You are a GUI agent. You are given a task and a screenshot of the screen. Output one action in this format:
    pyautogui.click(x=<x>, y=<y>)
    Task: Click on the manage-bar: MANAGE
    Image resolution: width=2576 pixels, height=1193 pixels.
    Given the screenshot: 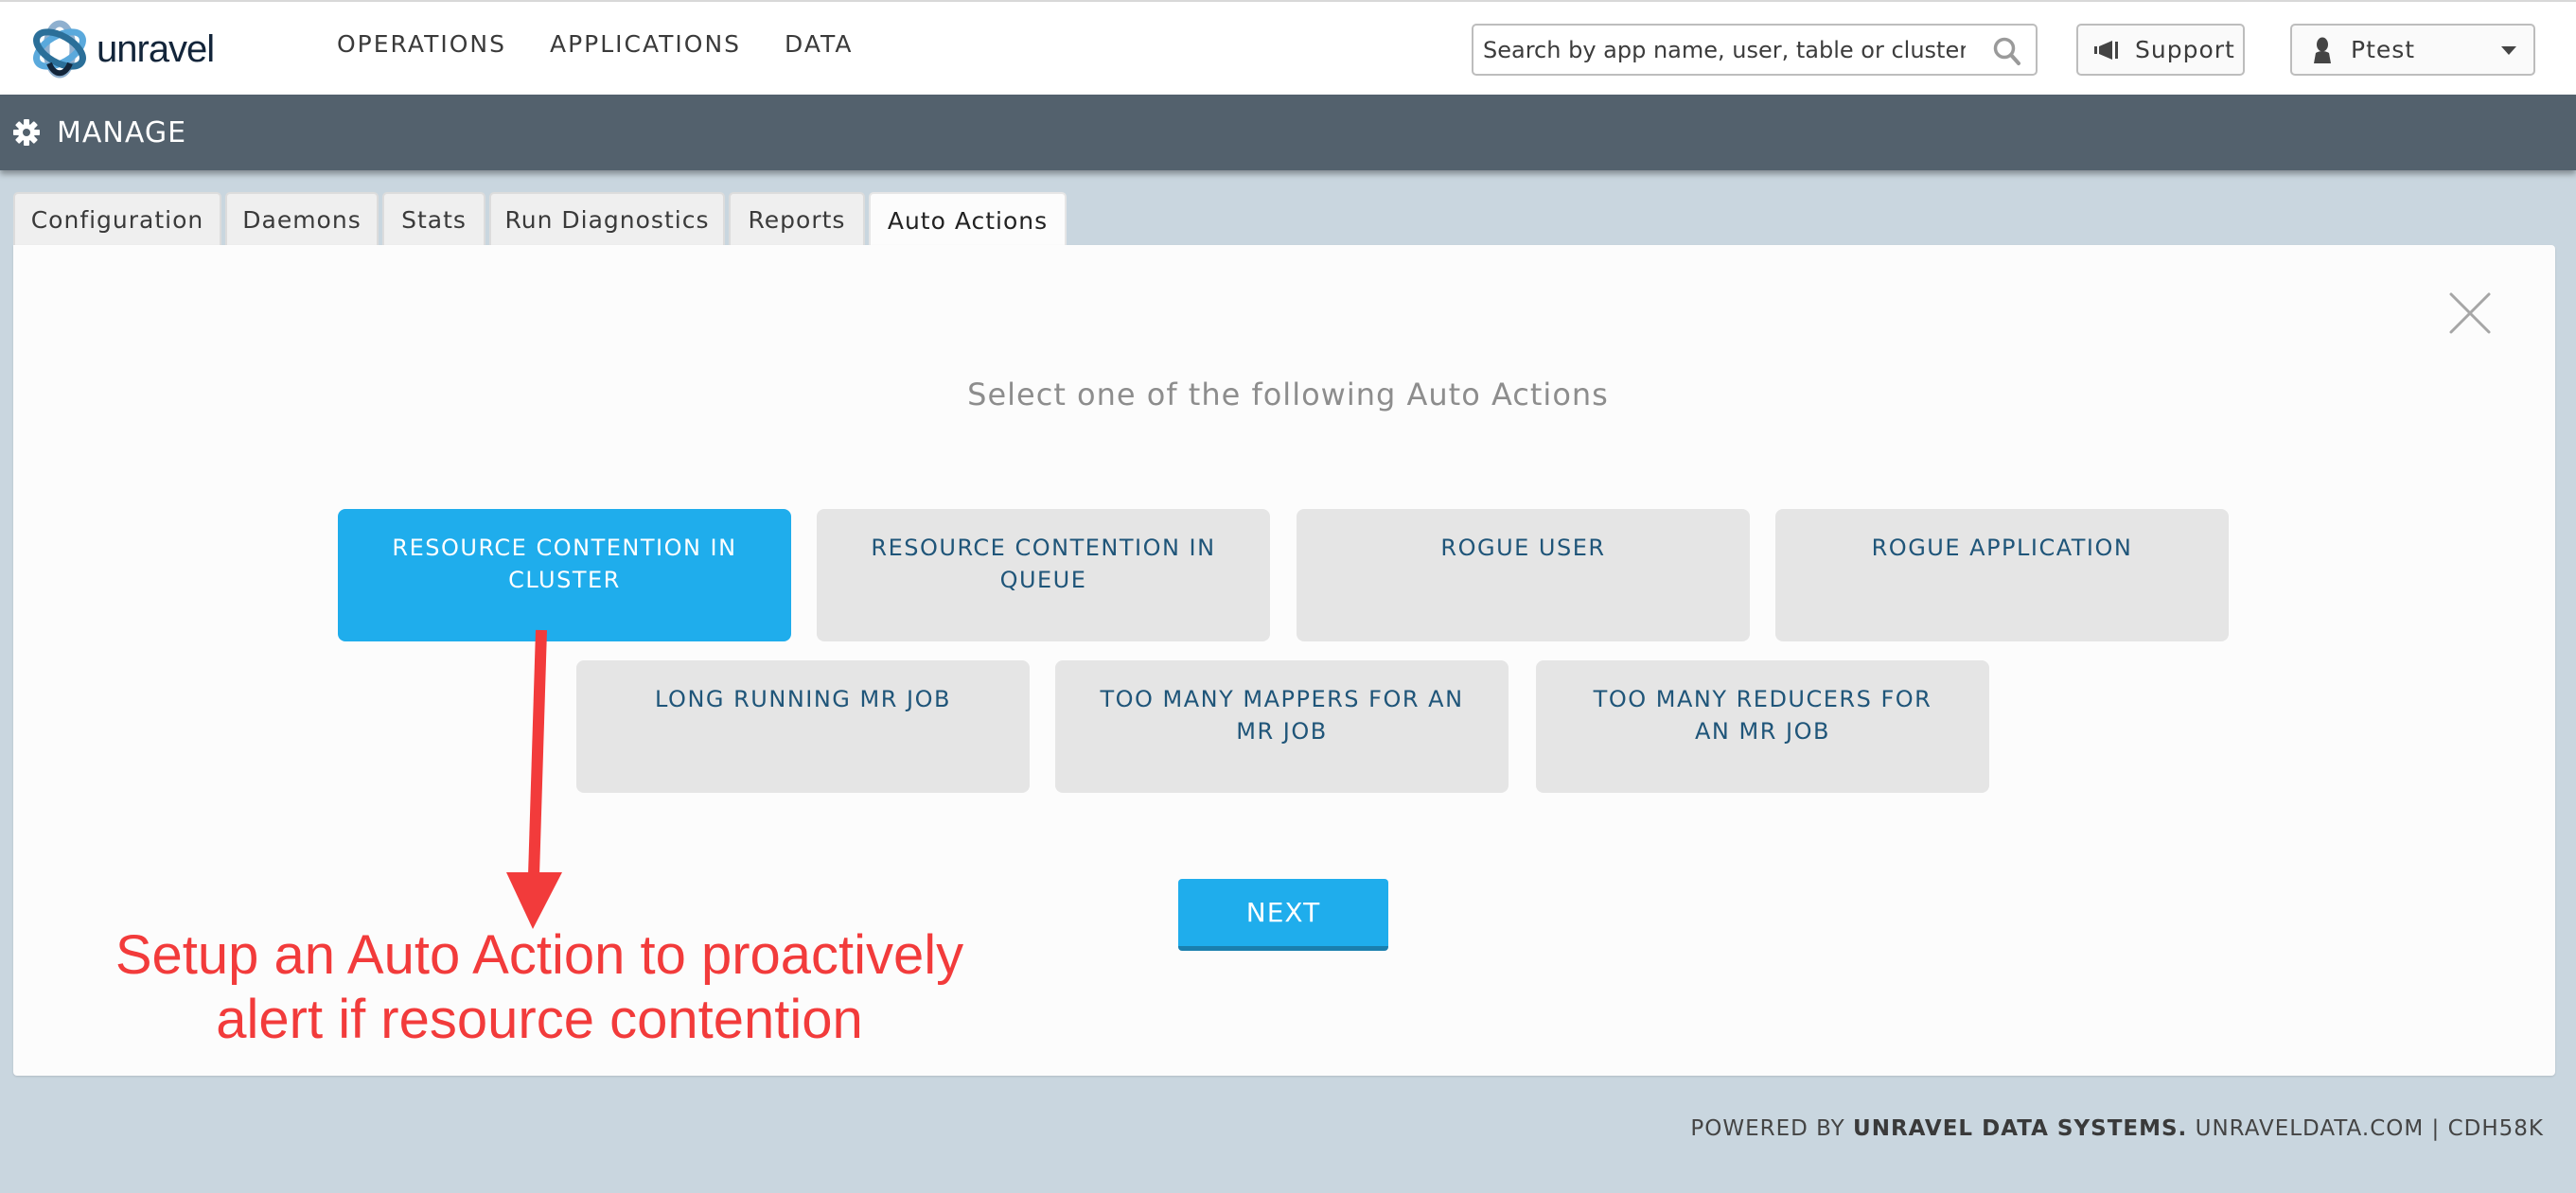 What is the action you would take?
    pyautogui.click(x=1288, y=132)
    